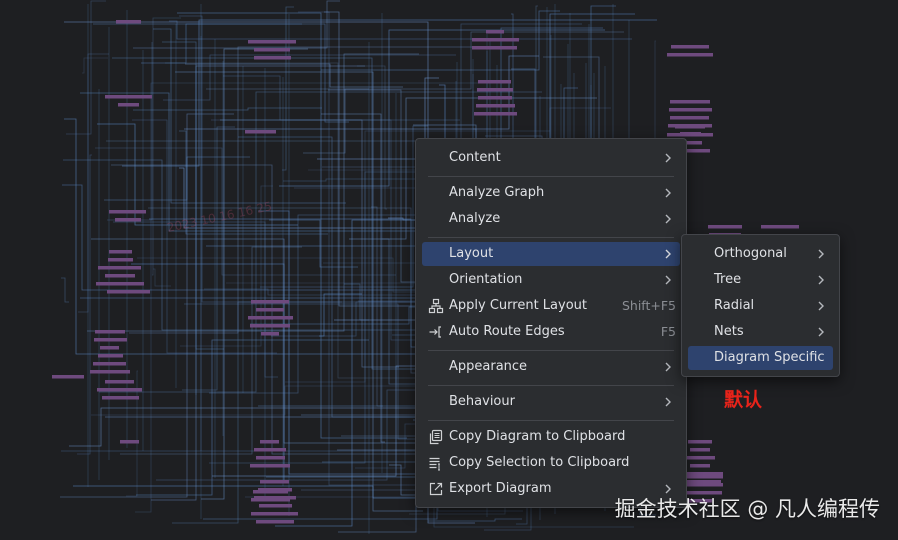  What do you see at coordinates (551, 254) in the screenshot?
I see `menu-item-layout: Layout` at bounding box center [551, 254].